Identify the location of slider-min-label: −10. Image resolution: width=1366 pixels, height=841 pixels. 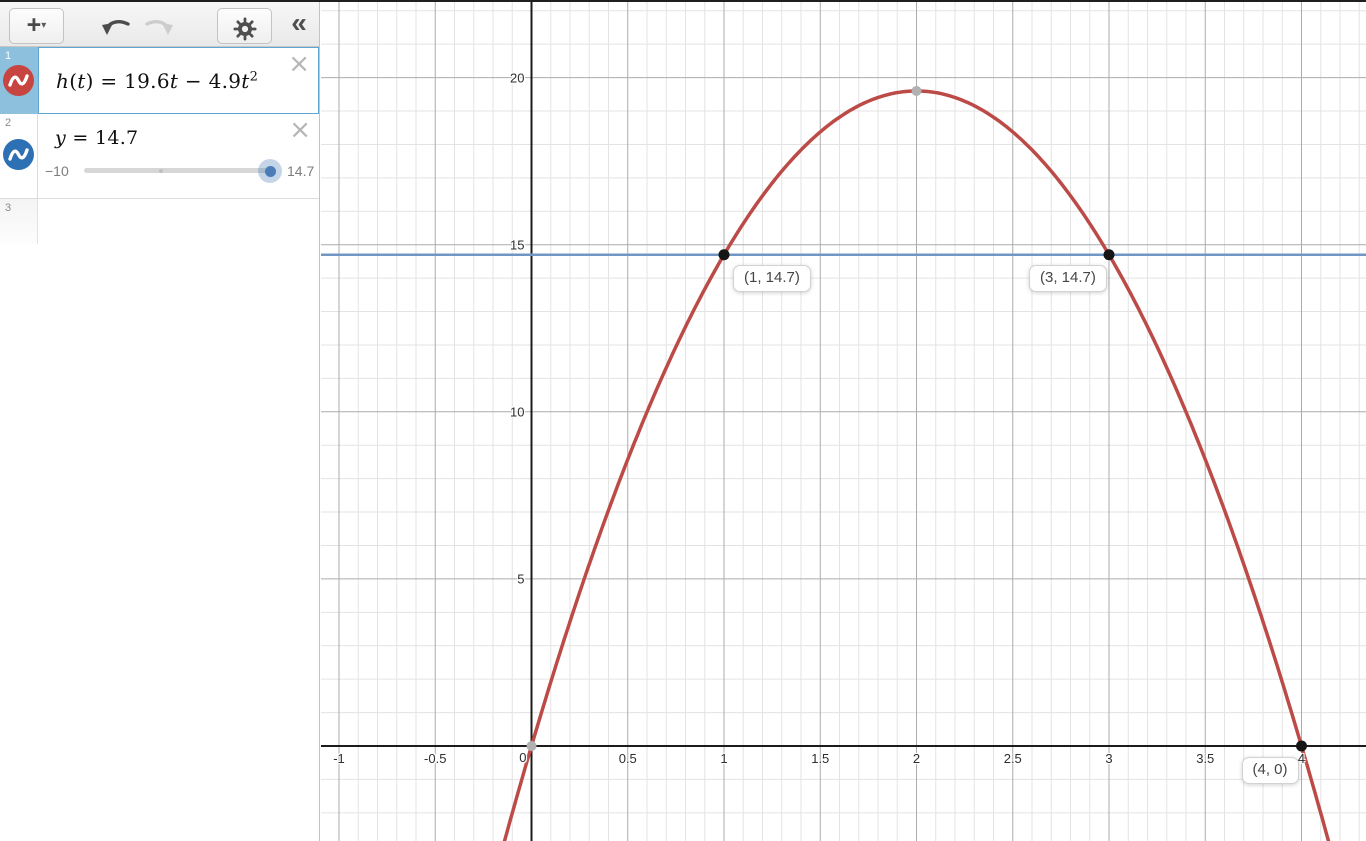
(57, 171).